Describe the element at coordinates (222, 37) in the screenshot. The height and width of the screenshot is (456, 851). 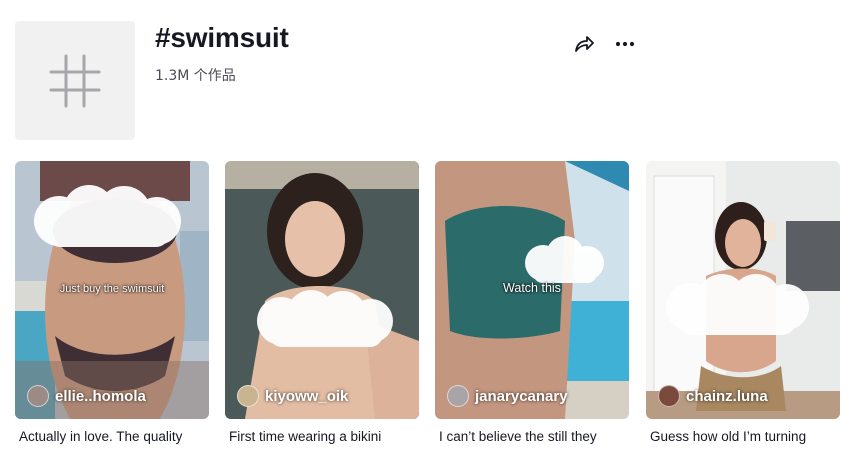
I see `page-title: #swimsuit` at that location.